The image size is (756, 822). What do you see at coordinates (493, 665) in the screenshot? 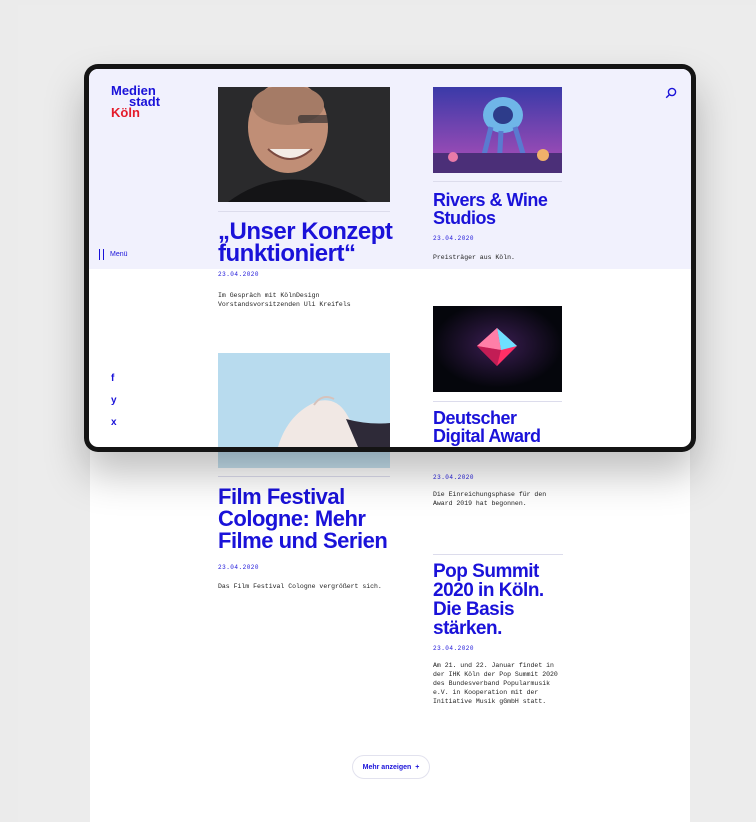
I see `desc-line: Am 21. und 22. Januar findet in` at bounding box center [493, 665].